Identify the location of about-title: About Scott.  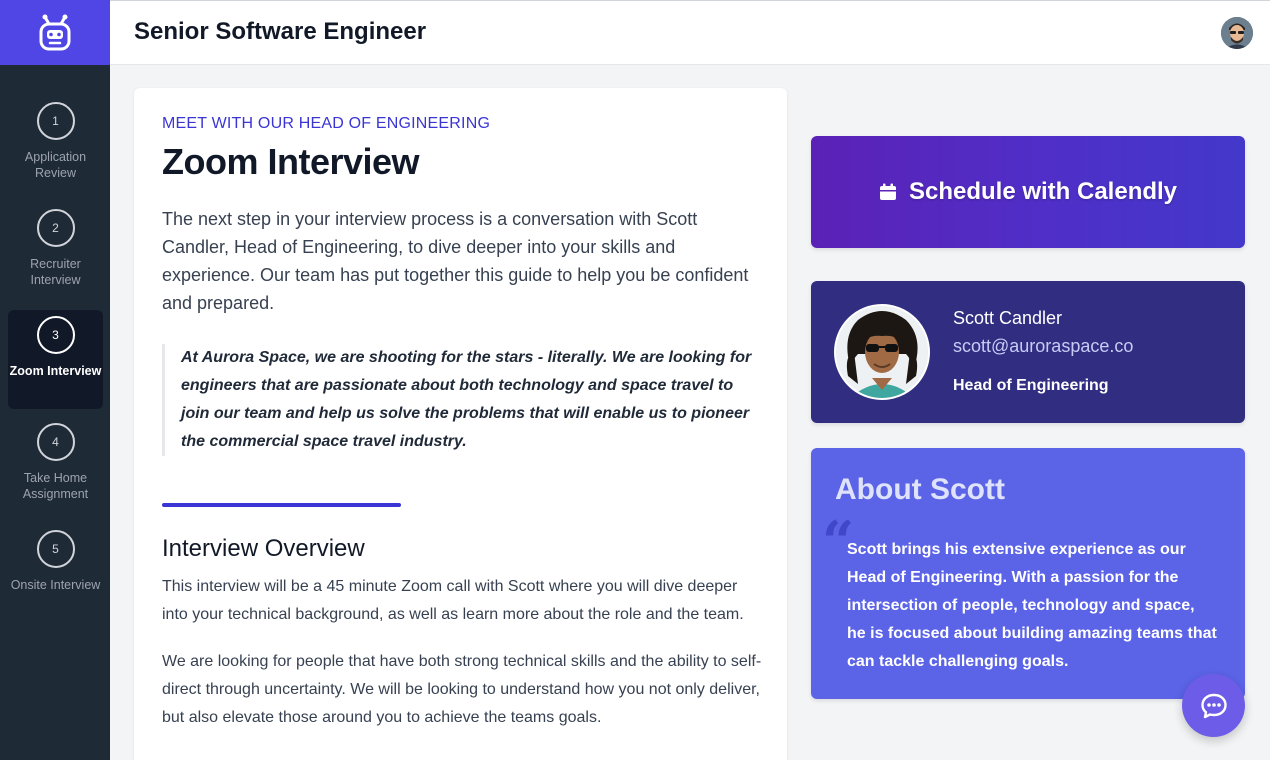
(920, 489).